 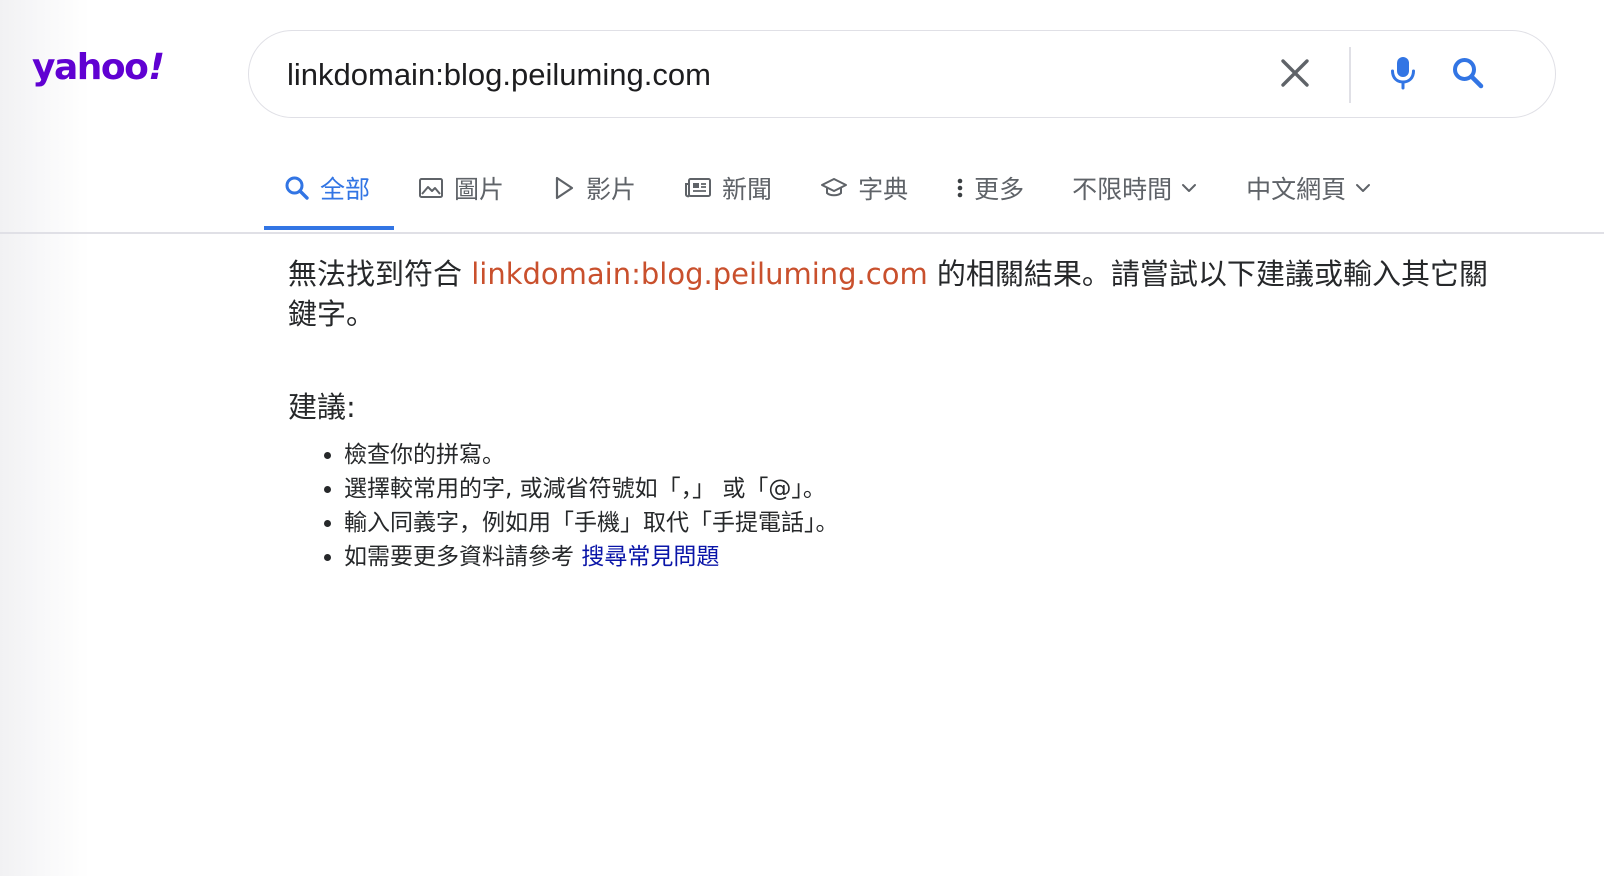 What do you see at coordinates (345, 189) in the screenshot?
I see `tab-label: 全部` at bounding box center [345, 189].